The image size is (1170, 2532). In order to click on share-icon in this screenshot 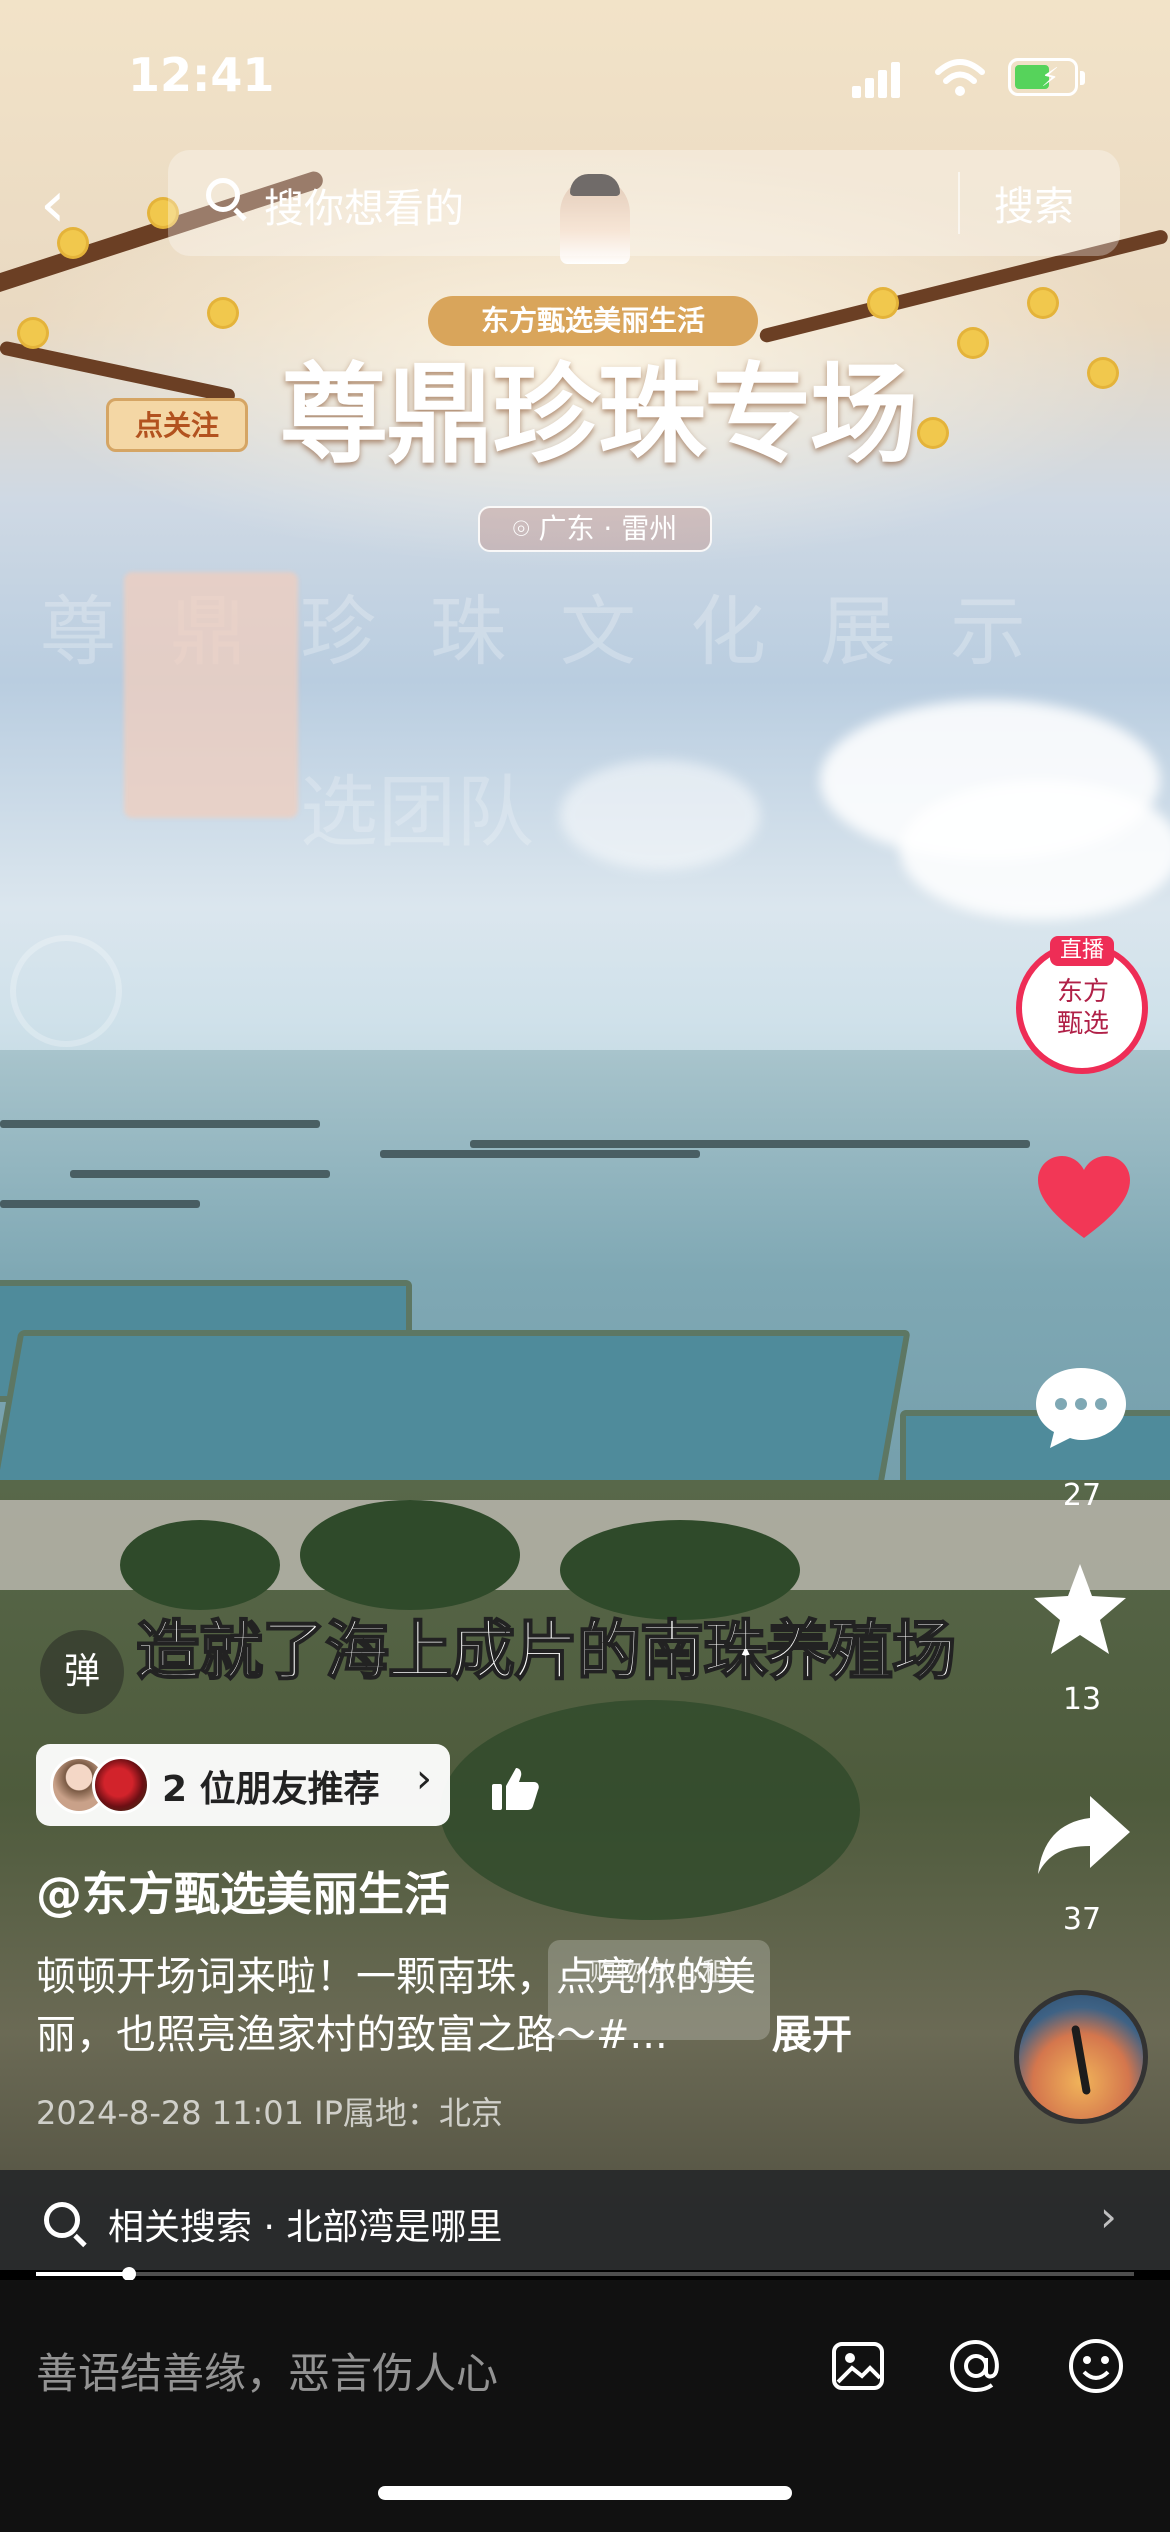, I will do `click(1084, 1835)`.